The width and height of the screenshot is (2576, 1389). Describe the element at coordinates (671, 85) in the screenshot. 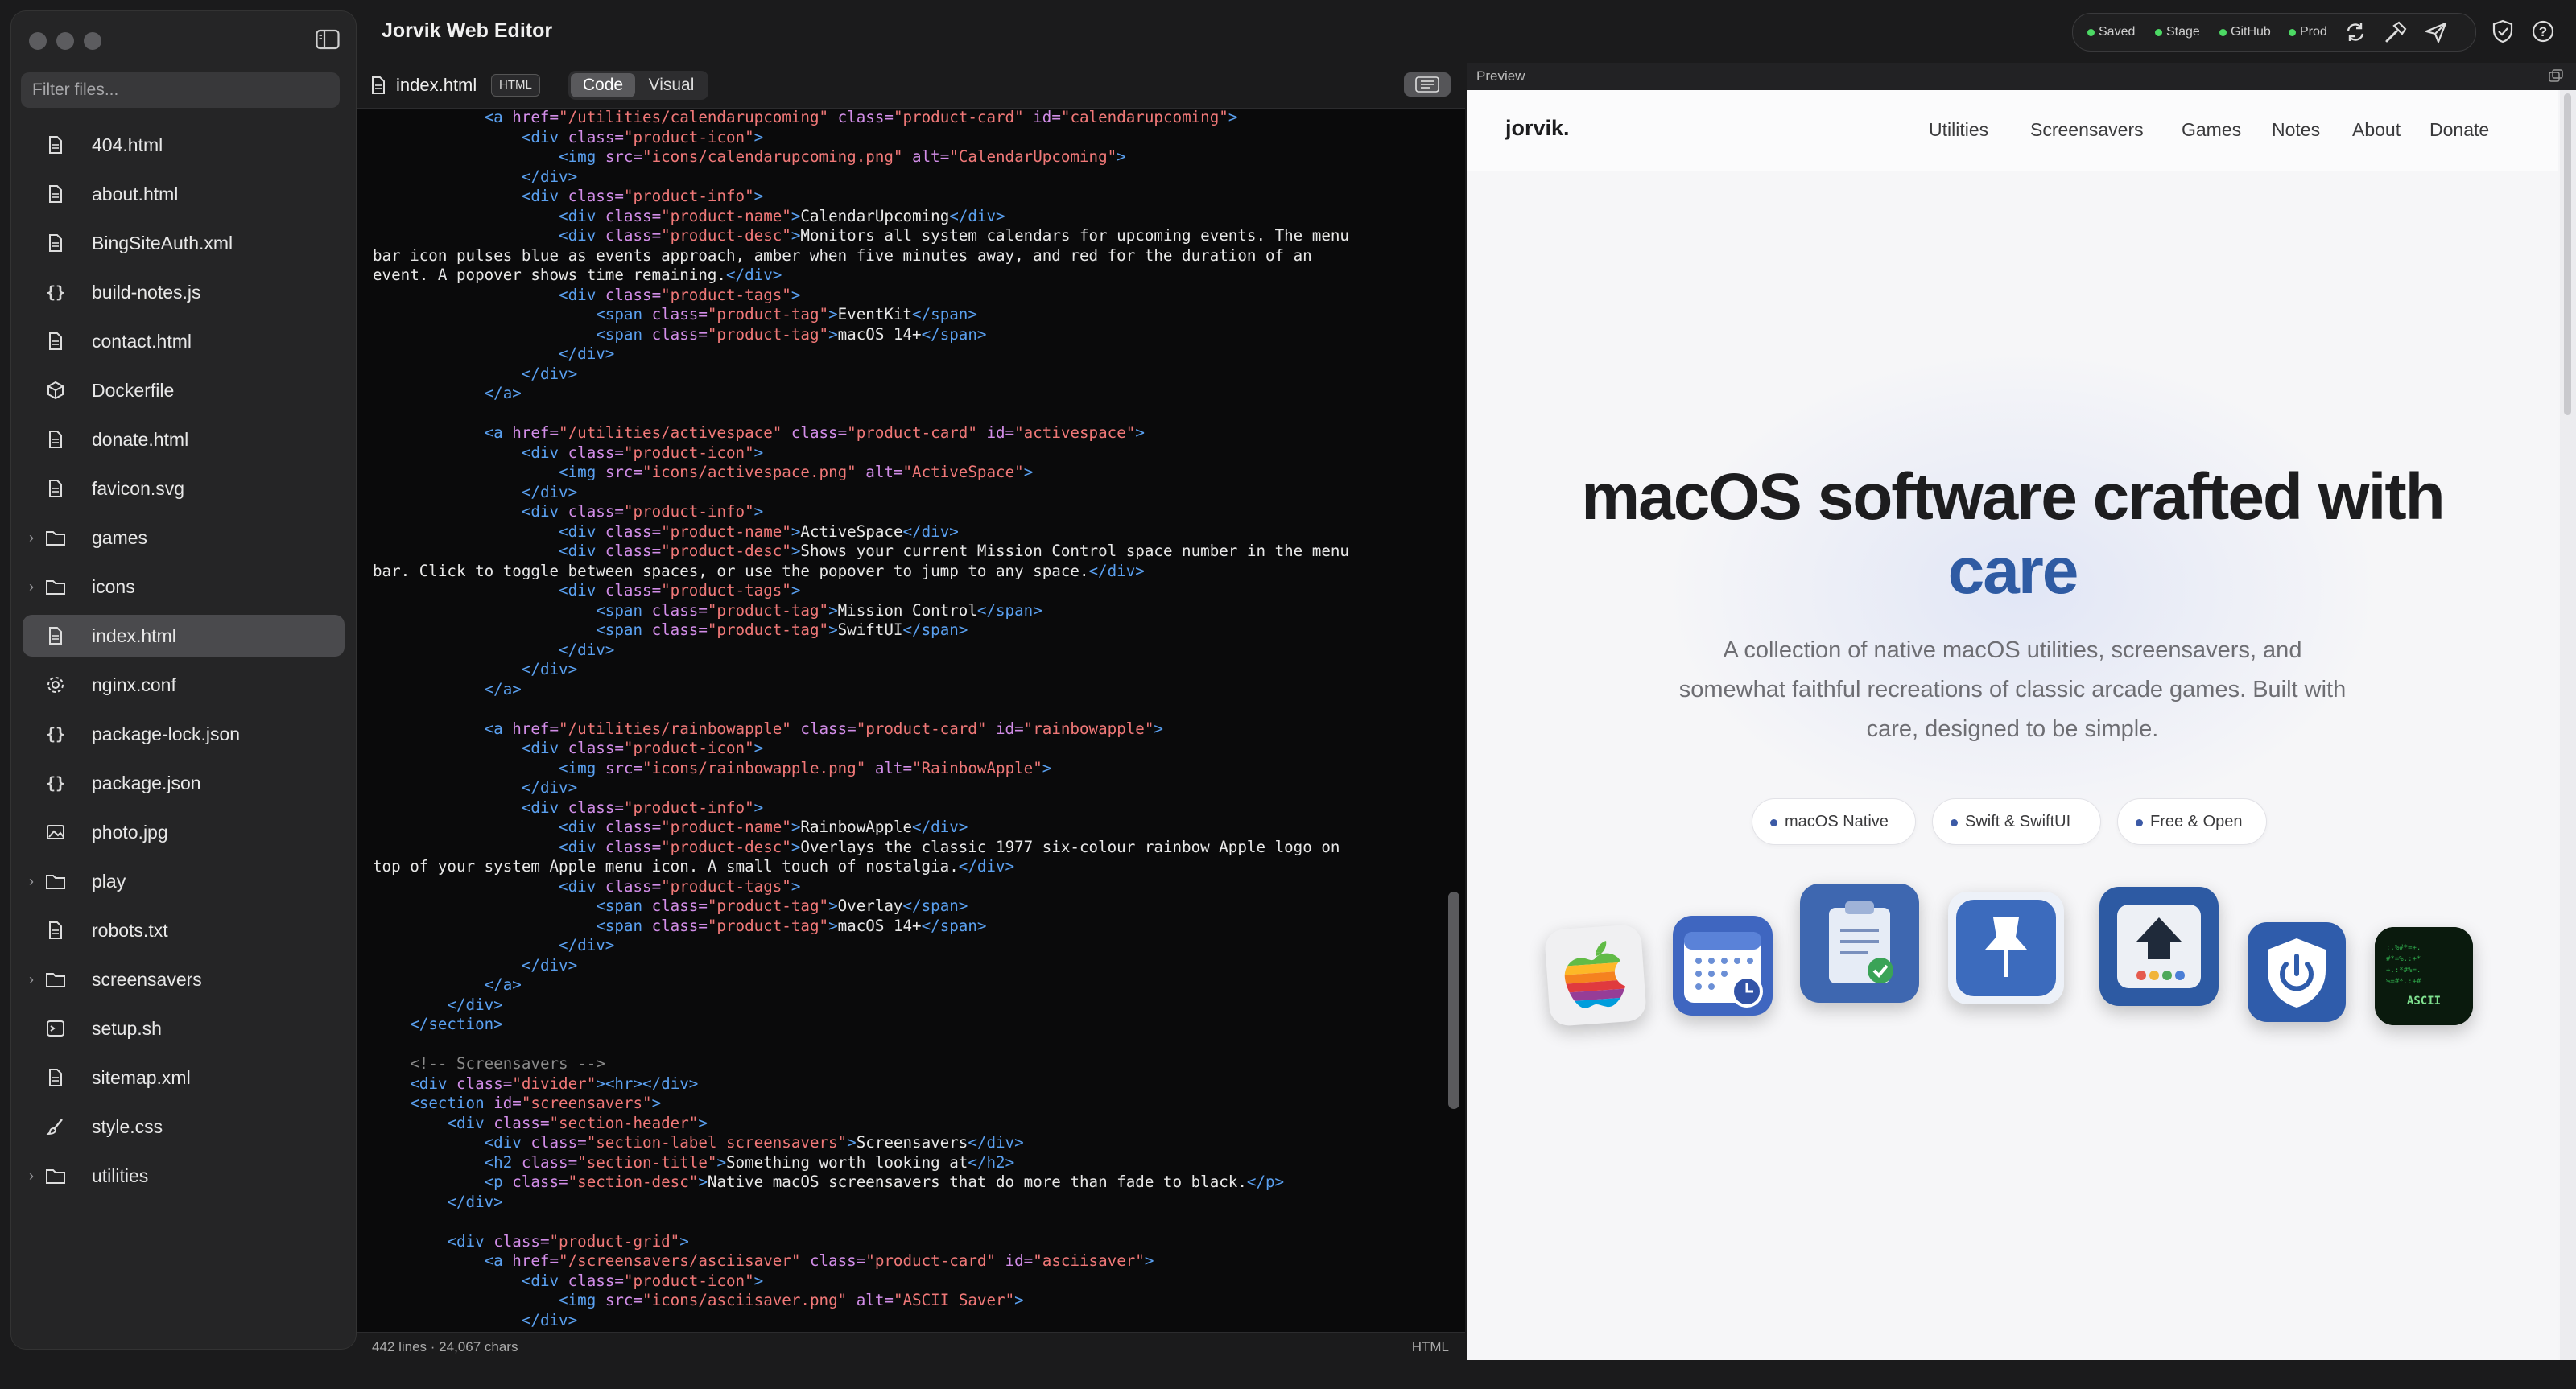

I see `visual-mode-button: Visual` at that location.